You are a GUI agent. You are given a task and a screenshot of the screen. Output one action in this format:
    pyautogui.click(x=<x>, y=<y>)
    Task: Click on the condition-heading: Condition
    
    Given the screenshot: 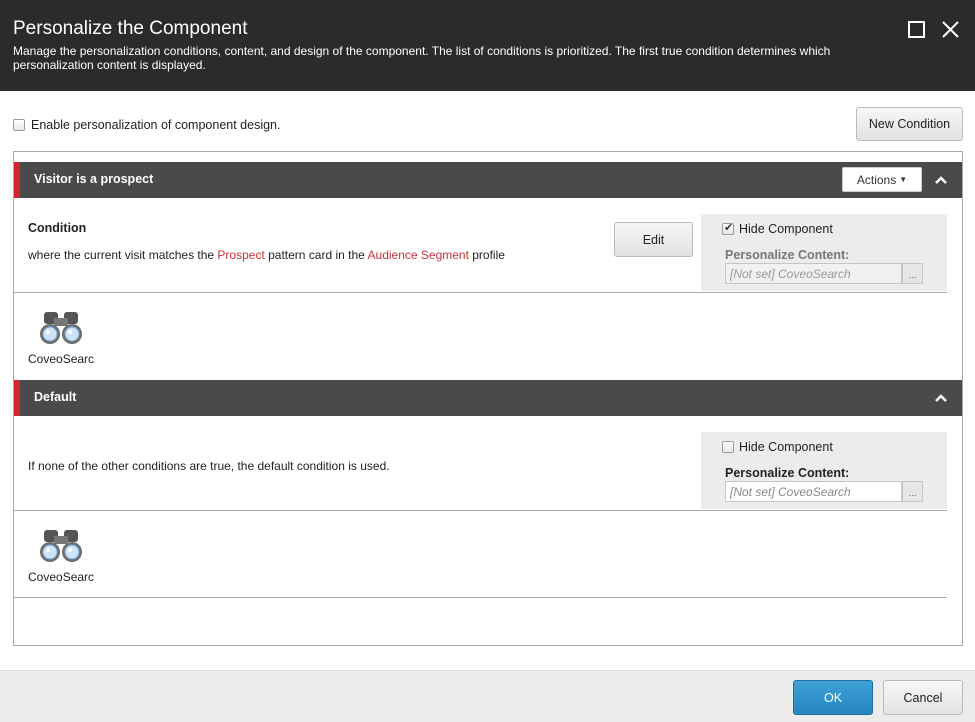 What is the action you would take?
    pyautogui.click(x=57, y=228)
    